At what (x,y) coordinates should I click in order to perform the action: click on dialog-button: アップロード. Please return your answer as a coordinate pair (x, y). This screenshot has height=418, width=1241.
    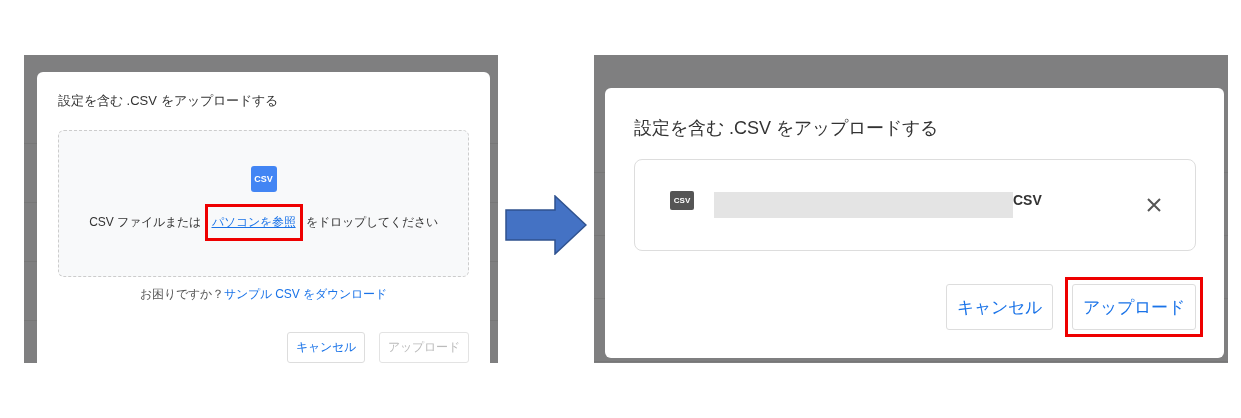
    Looking at the image, I should click on (1134, 307).